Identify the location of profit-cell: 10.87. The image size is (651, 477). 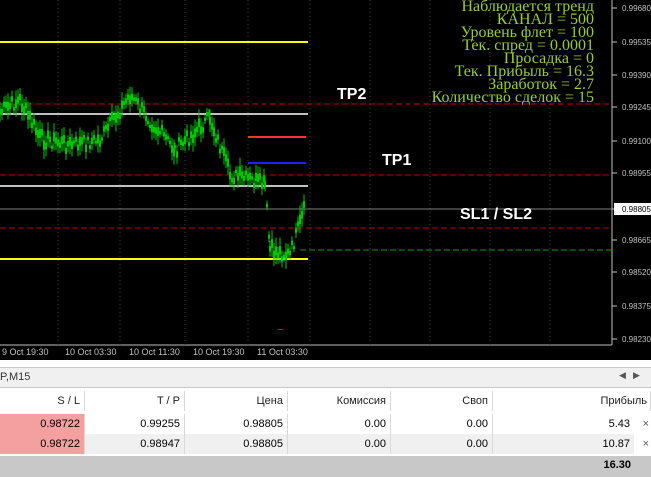
(563, 444).